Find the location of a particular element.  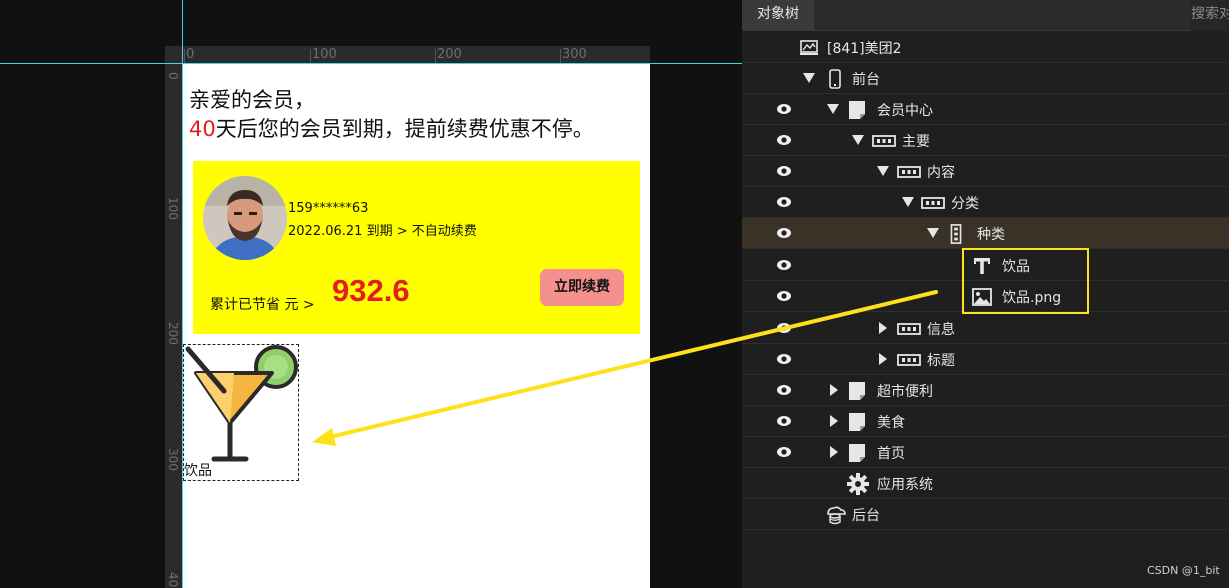

phone-icon is located at coordinates (835, 79).